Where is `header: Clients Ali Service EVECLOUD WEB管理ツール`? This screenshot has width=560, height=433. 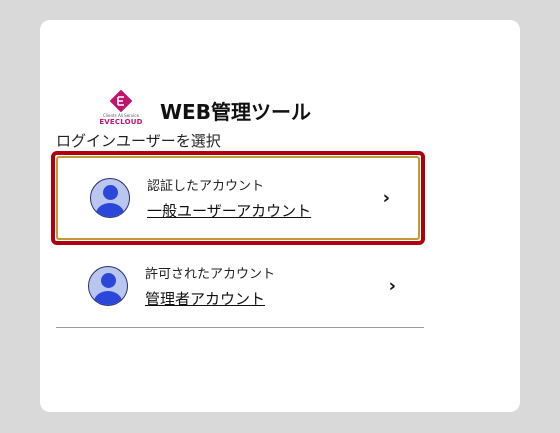
header: Clients Ali Service EVECLOUD WEB管理ツール is located at coordinates (203, 110).